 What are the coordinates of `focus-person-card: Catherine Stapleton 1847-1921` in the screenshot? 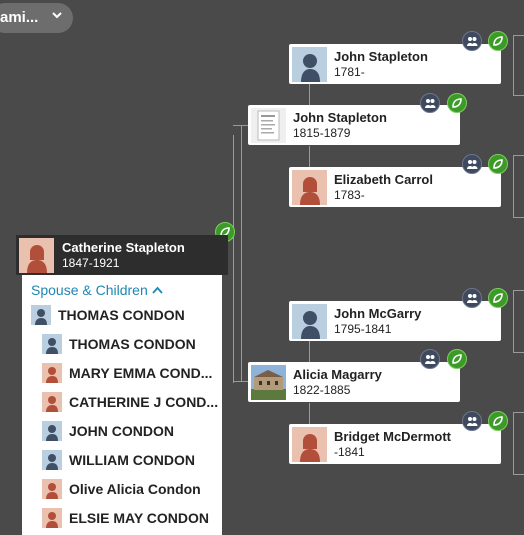 It's located at (122, 255).